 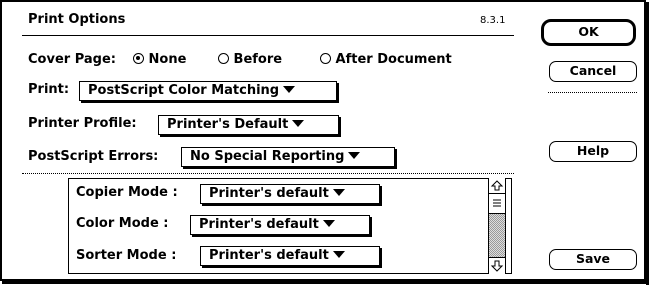 I want to click on arrow-up-icon, so click(x=497, y=185).